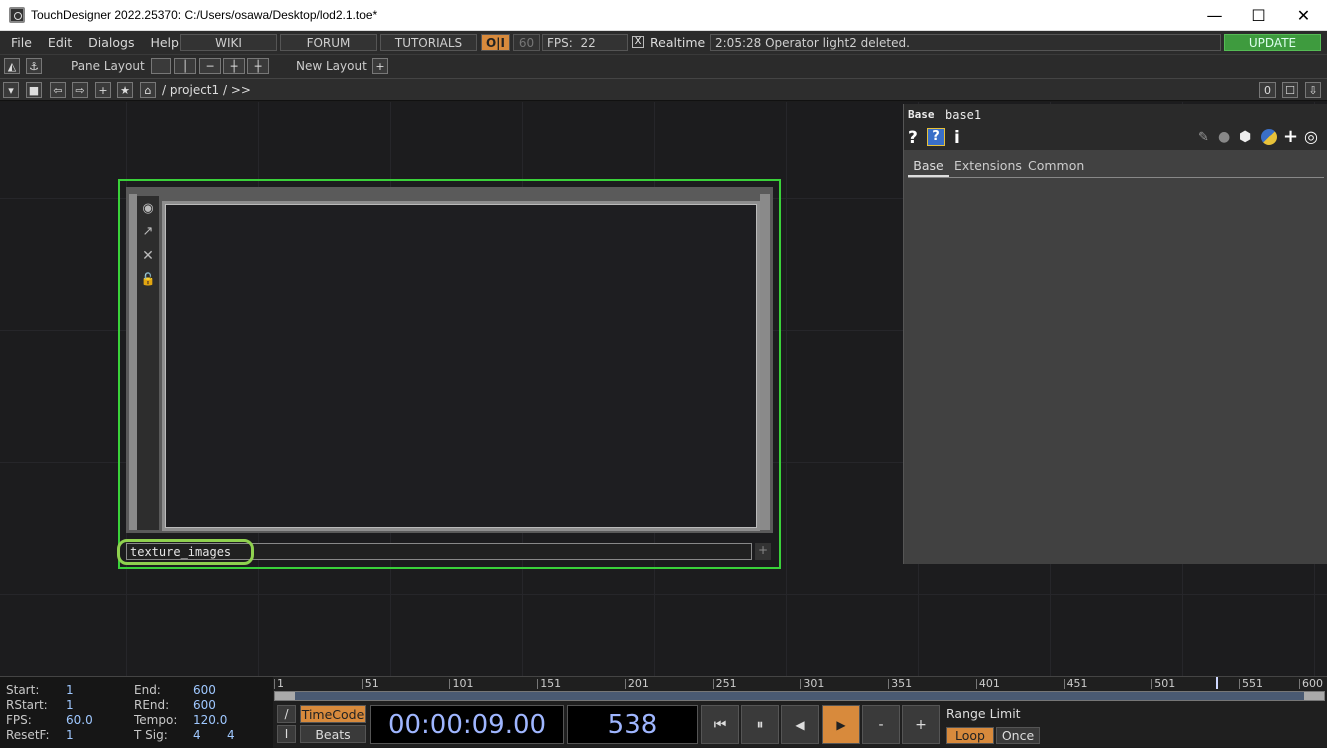 The height and width of the screenshot is (748, 1327). What do you see at coordinates (148, 90) in the screenshot?
I see `home-icon: ⌂` at bounding box center [148, 90].